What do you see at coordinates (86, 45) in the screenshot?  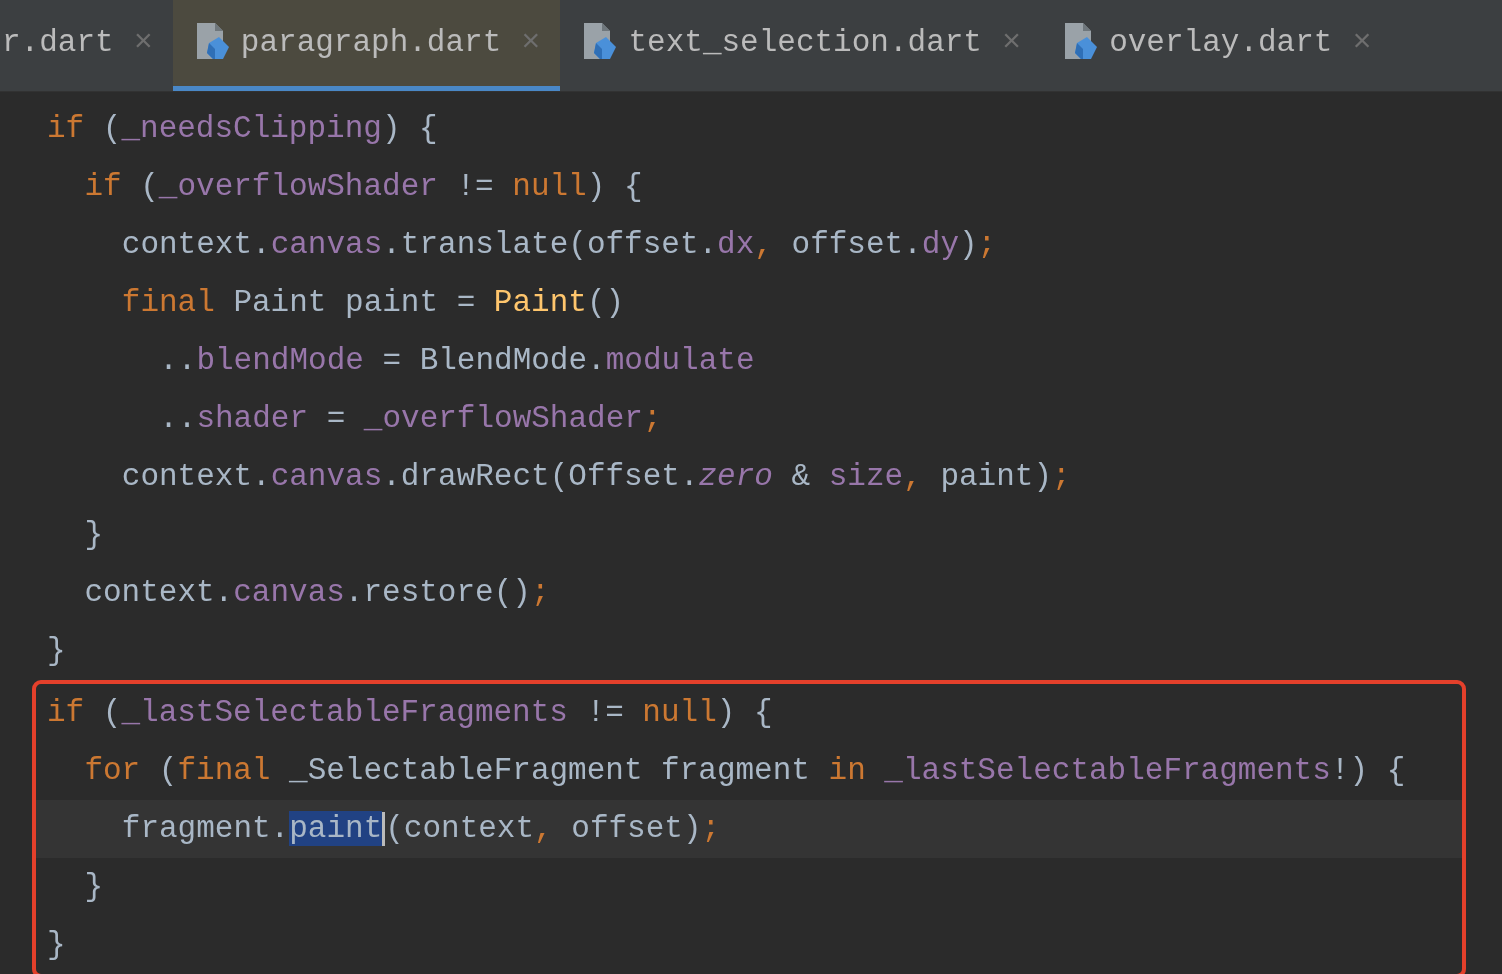 I see `file-tab: r.dart ×` at bounding box center [86, 45].